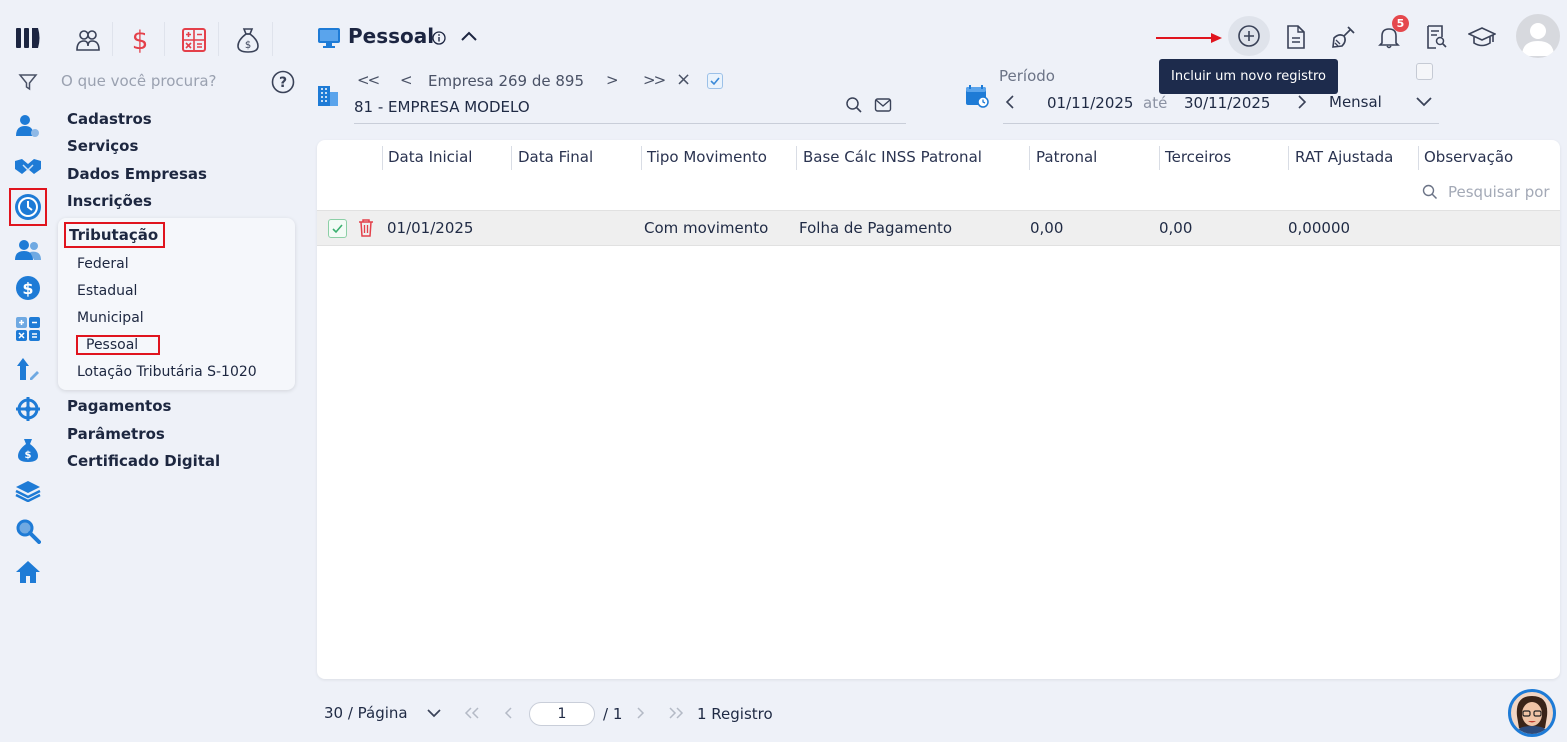 The width and height of the screenshot is (1567, 742). What do you see at coordinates (1344, 157) in the screenshot?
I see `col-rat-ajustada: RAT Ajustada` at bounding box center [1344, 157].